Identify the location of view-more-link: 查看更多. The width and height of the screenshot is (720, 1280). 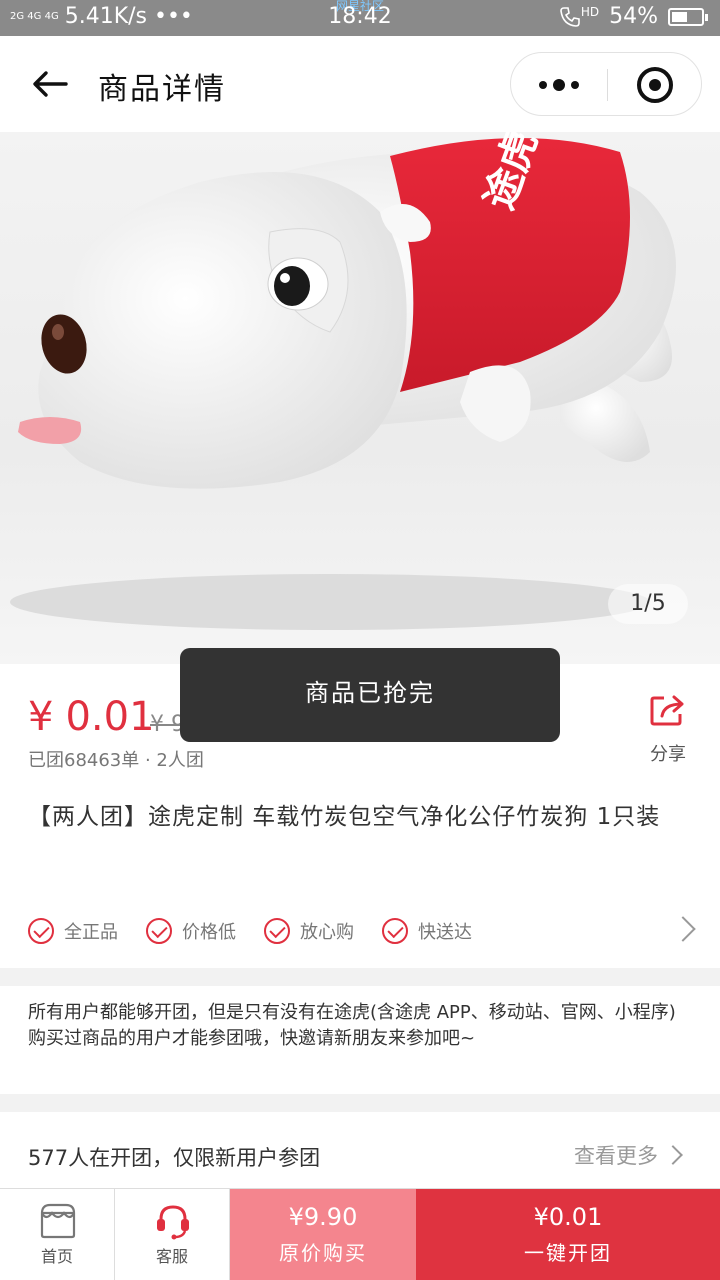
(616, 1155).